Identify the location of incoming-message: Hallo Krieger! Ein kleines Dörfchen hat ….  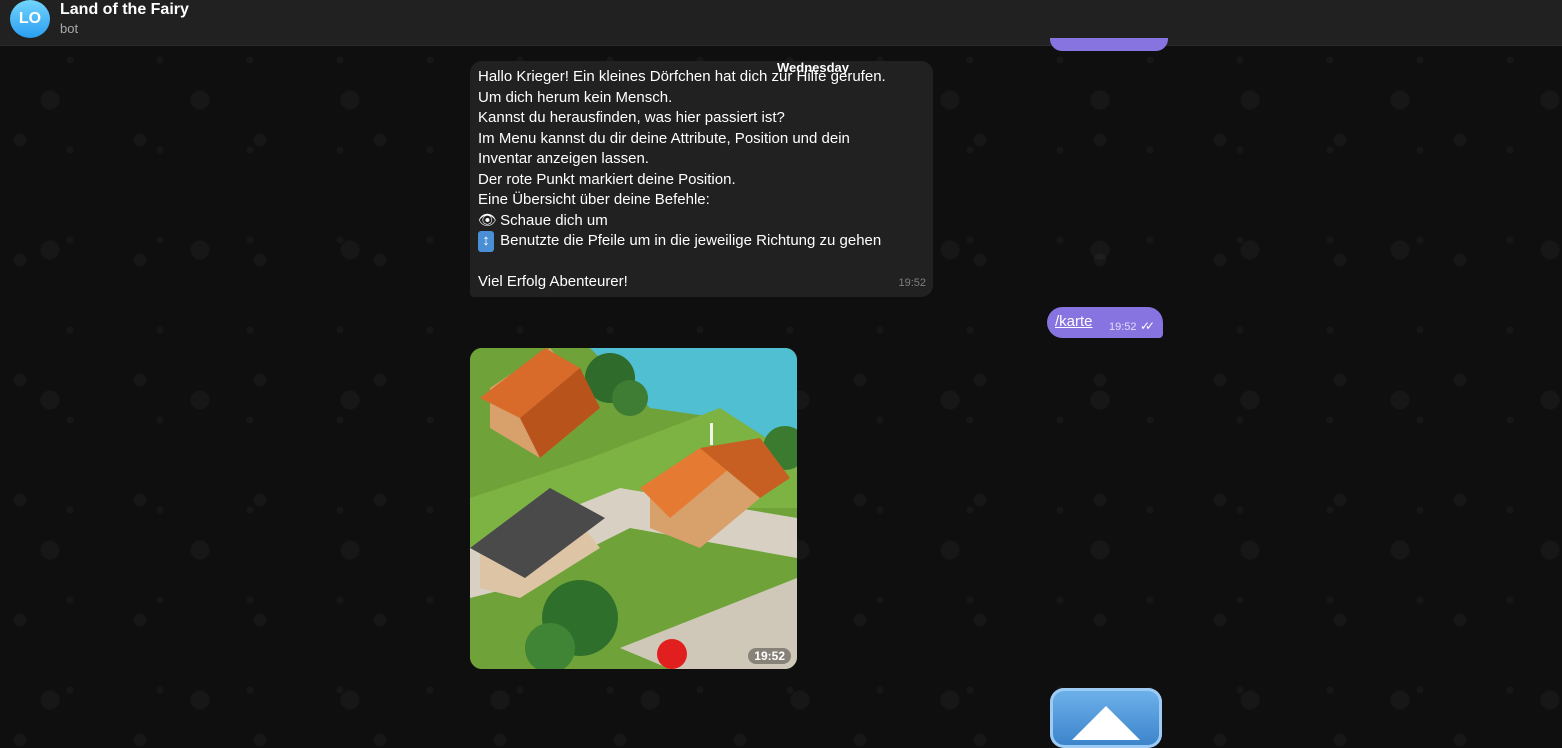
(701, 179).